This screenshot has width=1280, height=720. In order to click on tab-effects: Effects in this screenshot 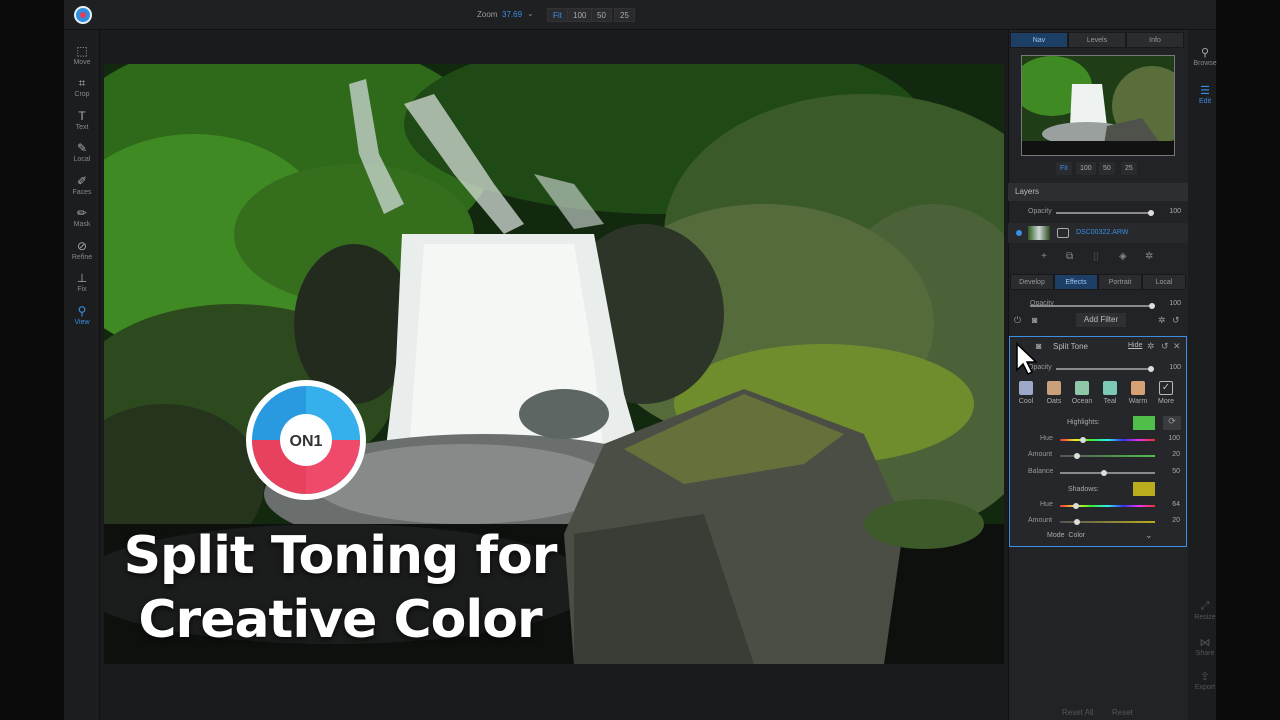, I will do `click(1076, 282)`.